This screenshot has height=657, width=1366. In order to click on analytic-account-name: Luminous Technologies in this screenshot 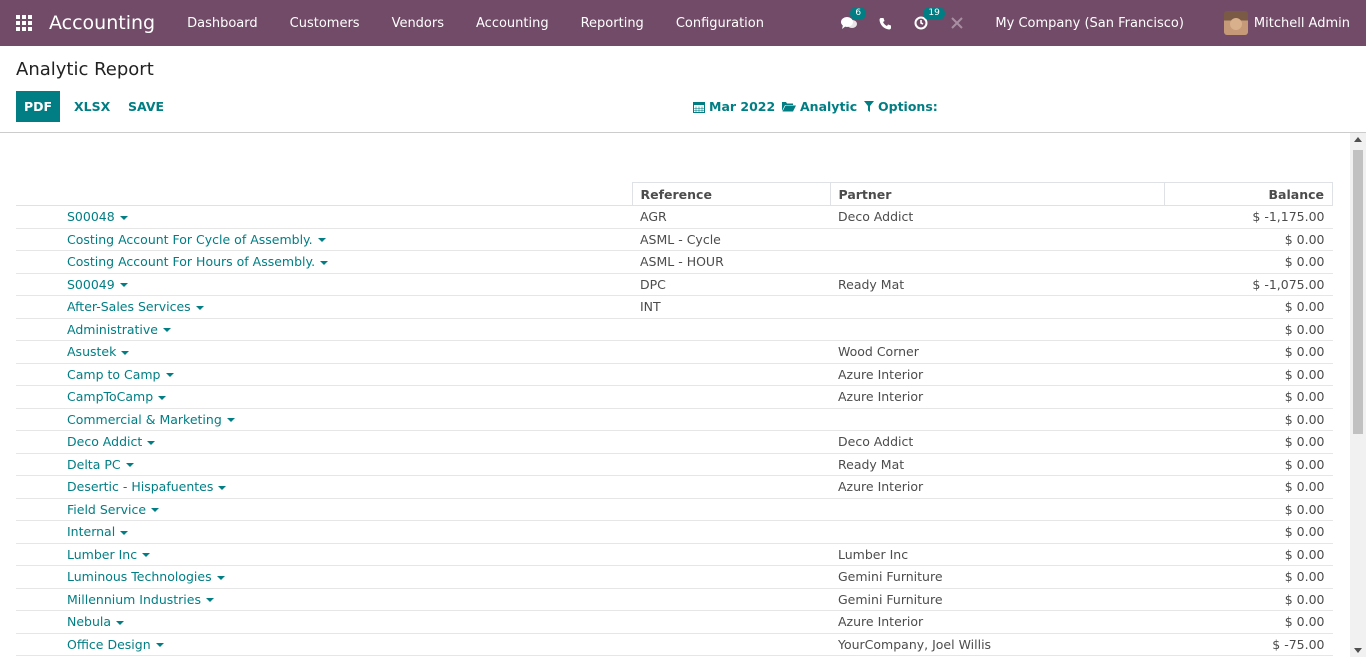, I will do `click(324, 577)`.